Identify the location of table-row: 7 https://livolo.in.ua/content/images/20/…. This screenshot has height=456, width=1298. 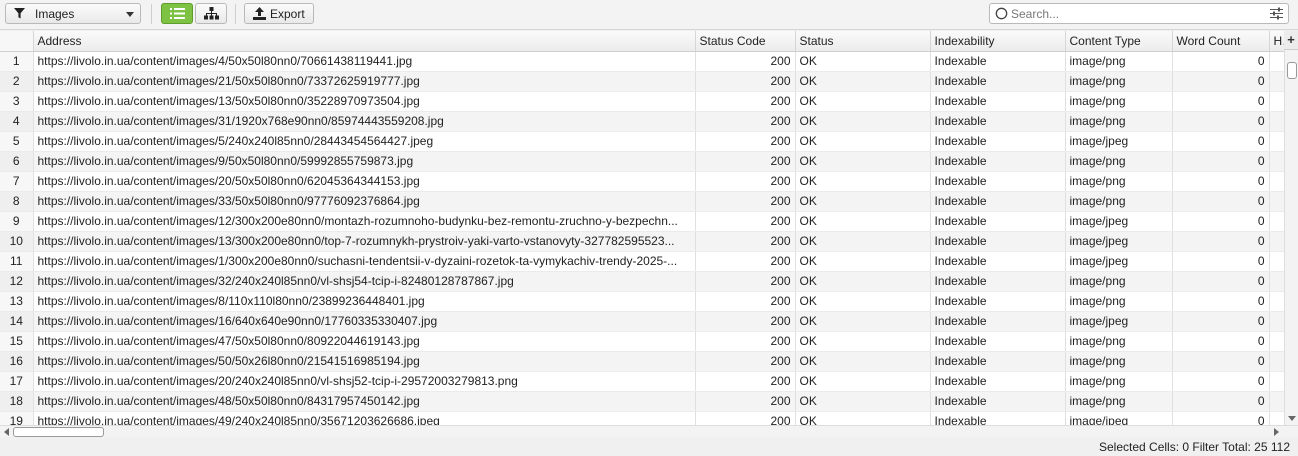
(642, 181).